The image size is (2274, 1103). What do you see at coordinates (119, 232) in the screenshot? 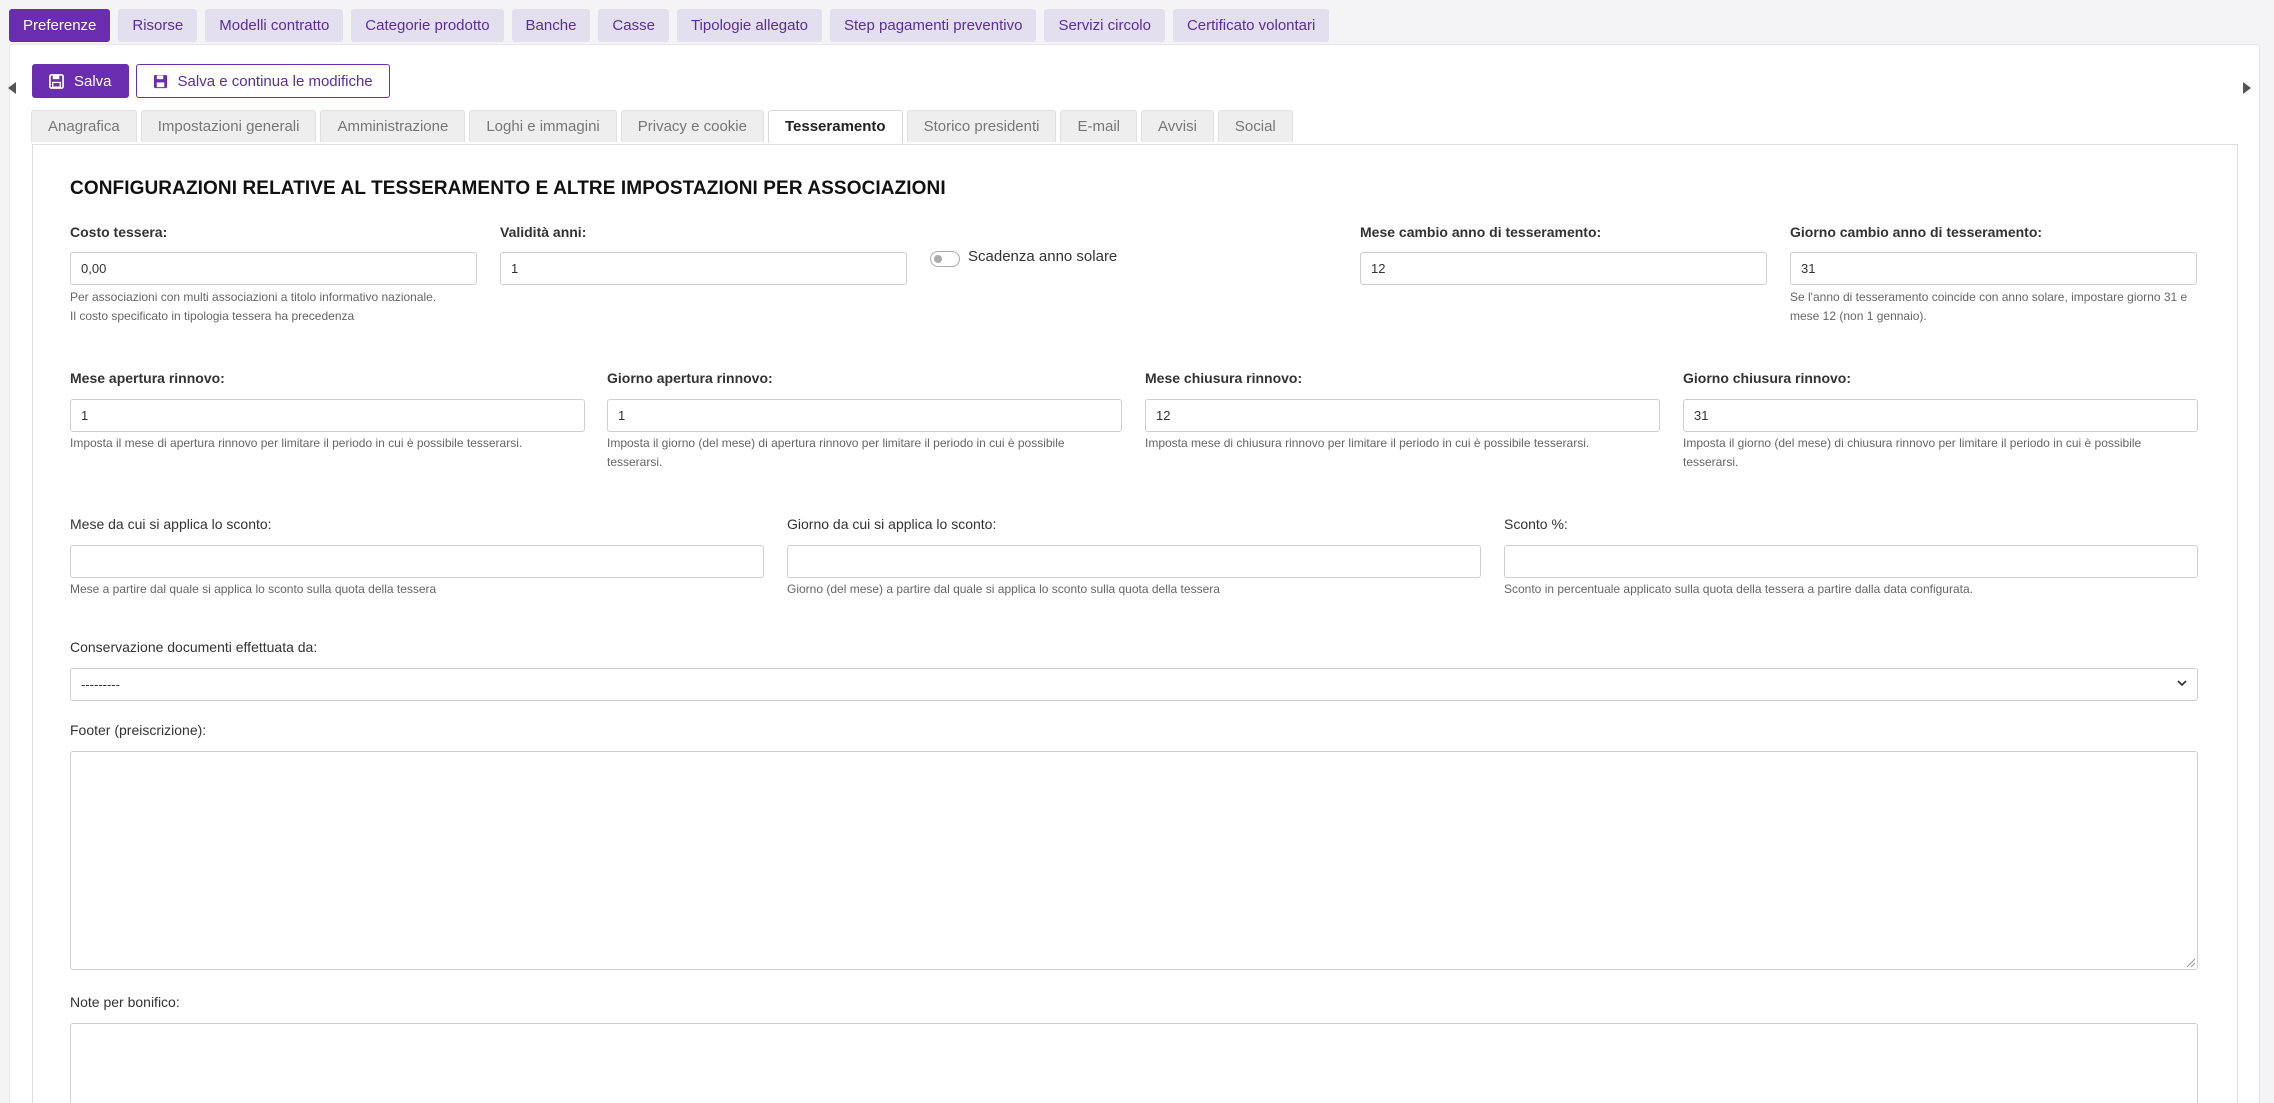
I see `costo-label: Costo tessera:` at bounding box center [119, 232].